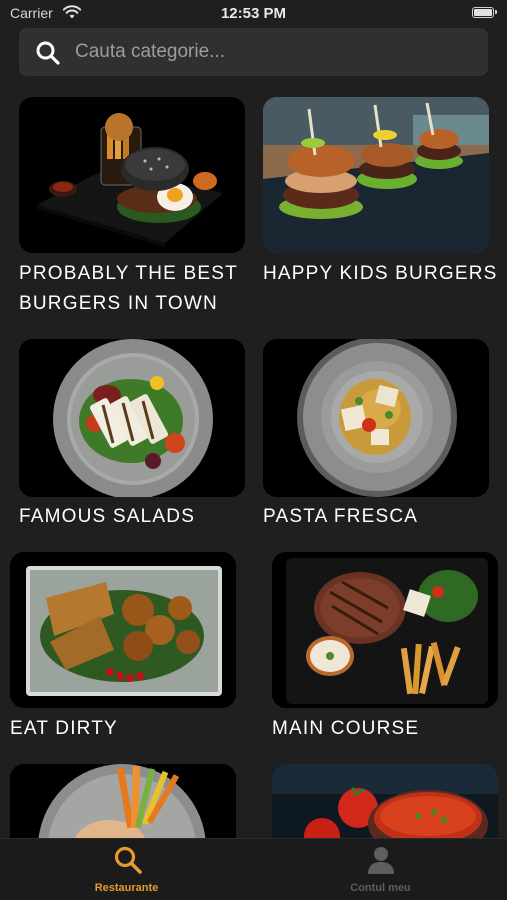 Image resolution: width=507 pixels, height=900 pixels. I want to click on soup-image, so click(385, 801).